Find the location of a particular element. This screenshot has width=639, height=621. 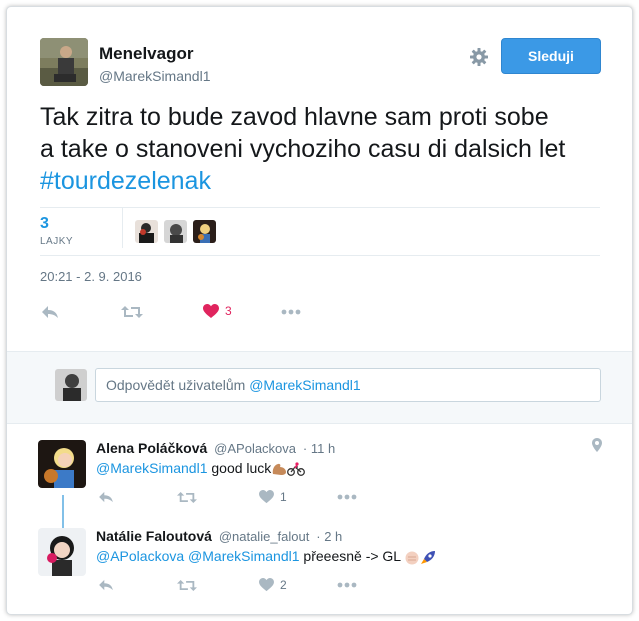

author-handle: @MarekSimandl1 is located at coordinates (154, 76).